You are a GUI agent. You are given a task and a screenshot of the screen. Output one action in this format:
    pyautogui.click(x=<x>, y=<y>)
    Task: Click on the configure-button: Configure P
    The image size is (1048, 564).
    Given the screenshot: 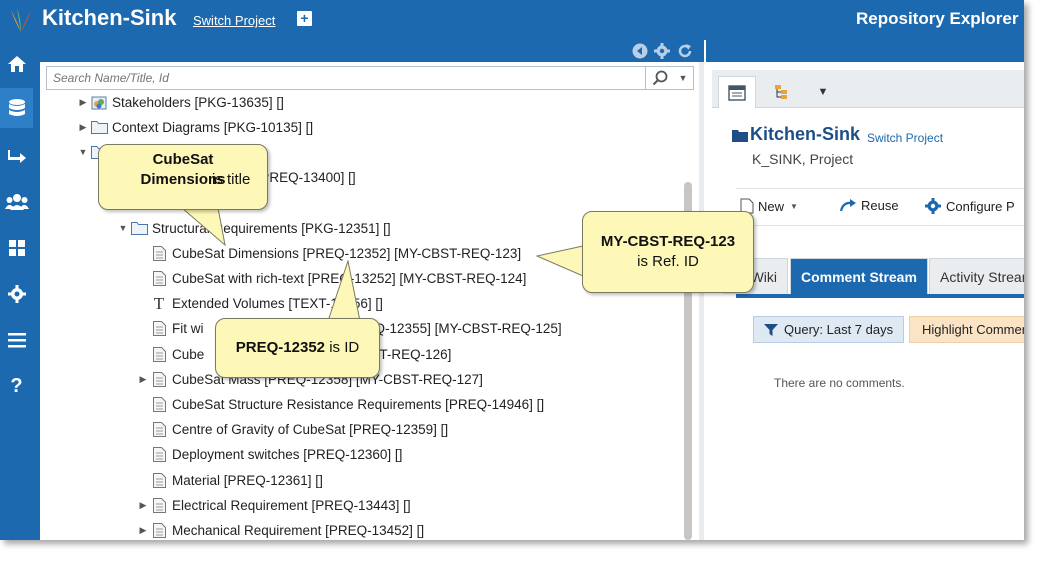 What is the action you would take?
    pyautogui.click(x=970, y=206)
    